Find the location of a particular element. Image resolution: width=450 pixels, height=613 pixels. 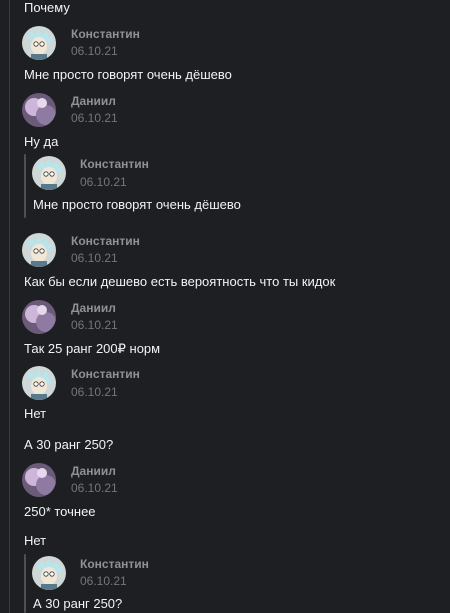

message-text: Мне просто говорят очень дёшево is located at coordinates (128, 74).